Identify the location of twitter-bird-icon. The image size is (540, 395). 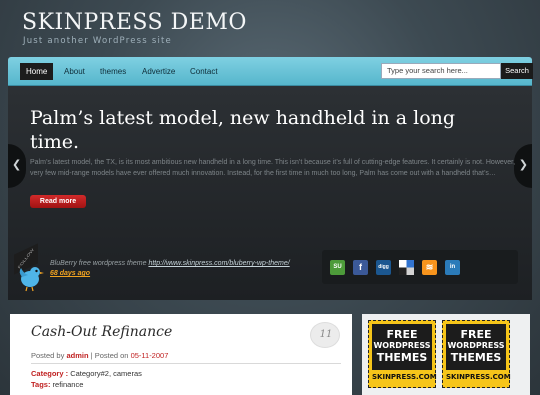
(30, 277).